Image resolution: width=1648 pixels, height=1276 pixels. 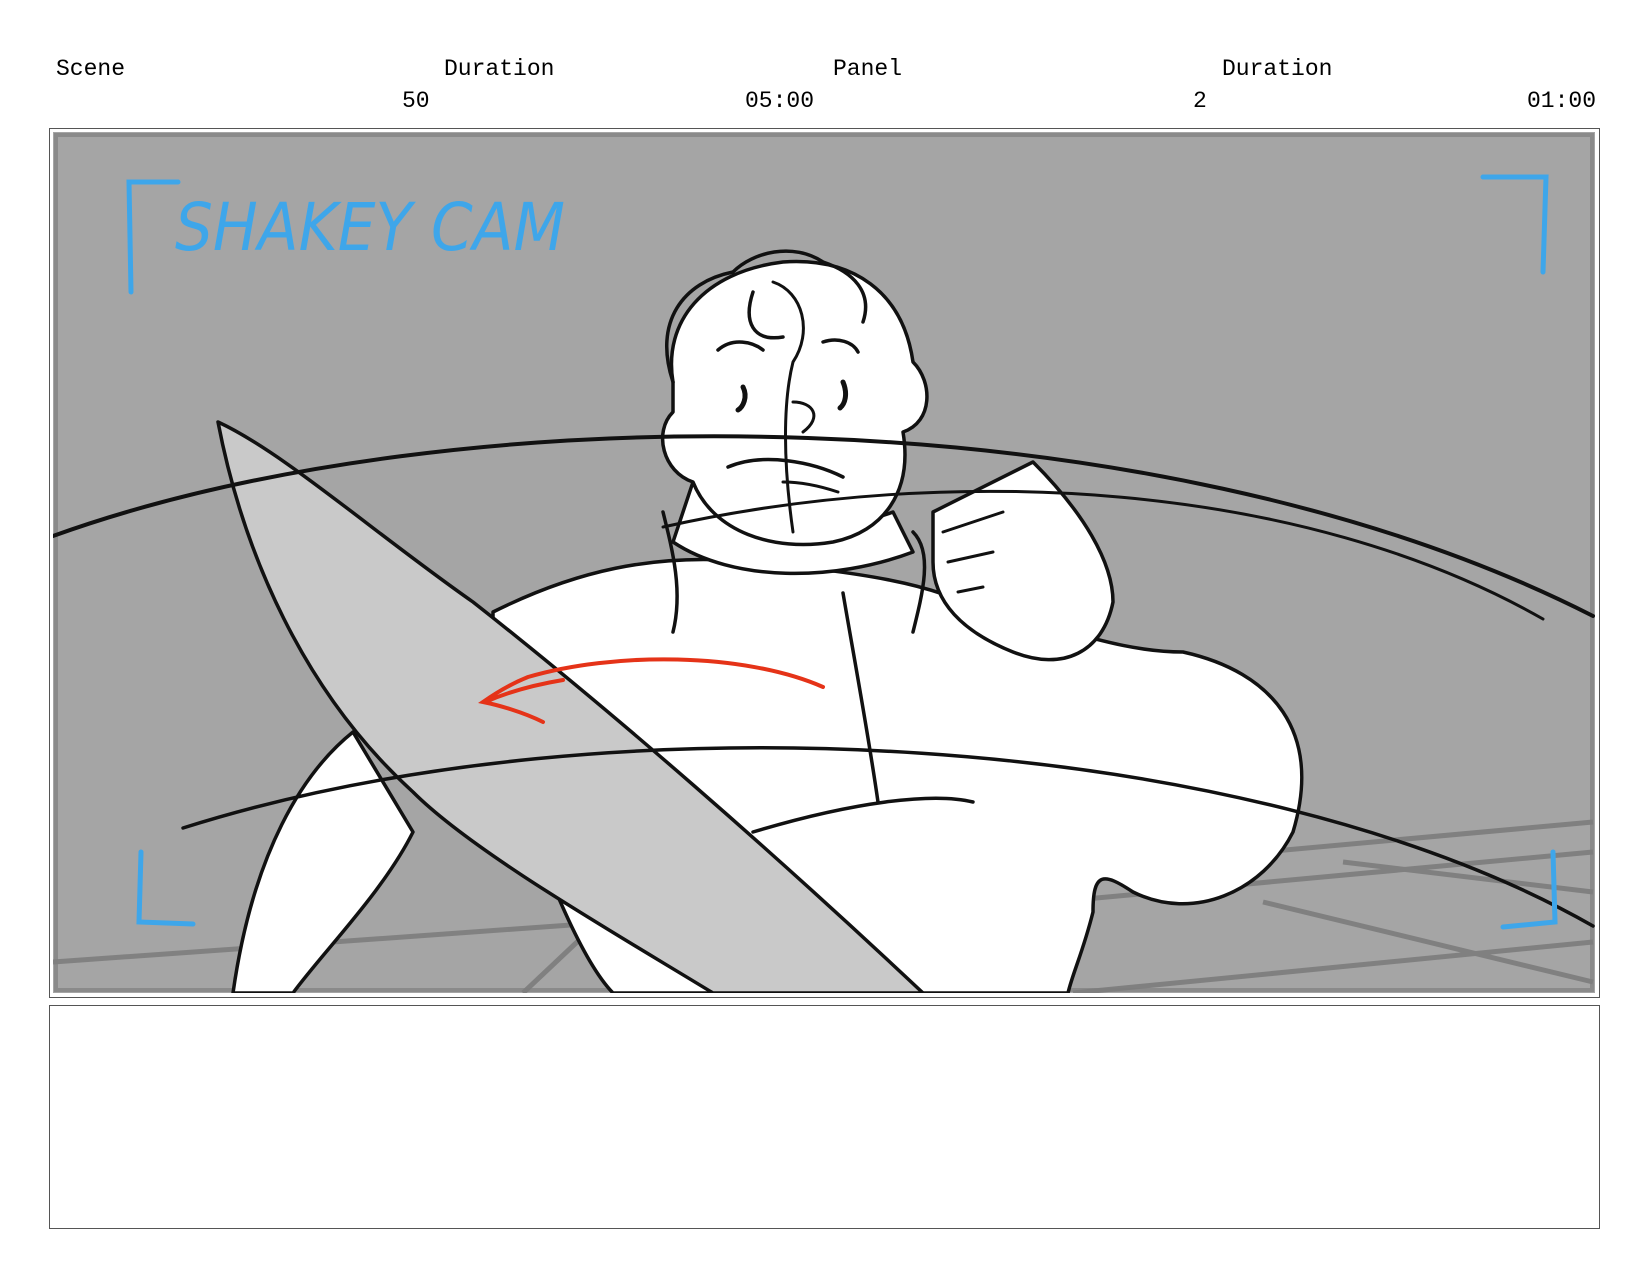 I want to click on camera-annotation: SHAKEY CAM, so click(x=370, y=227).